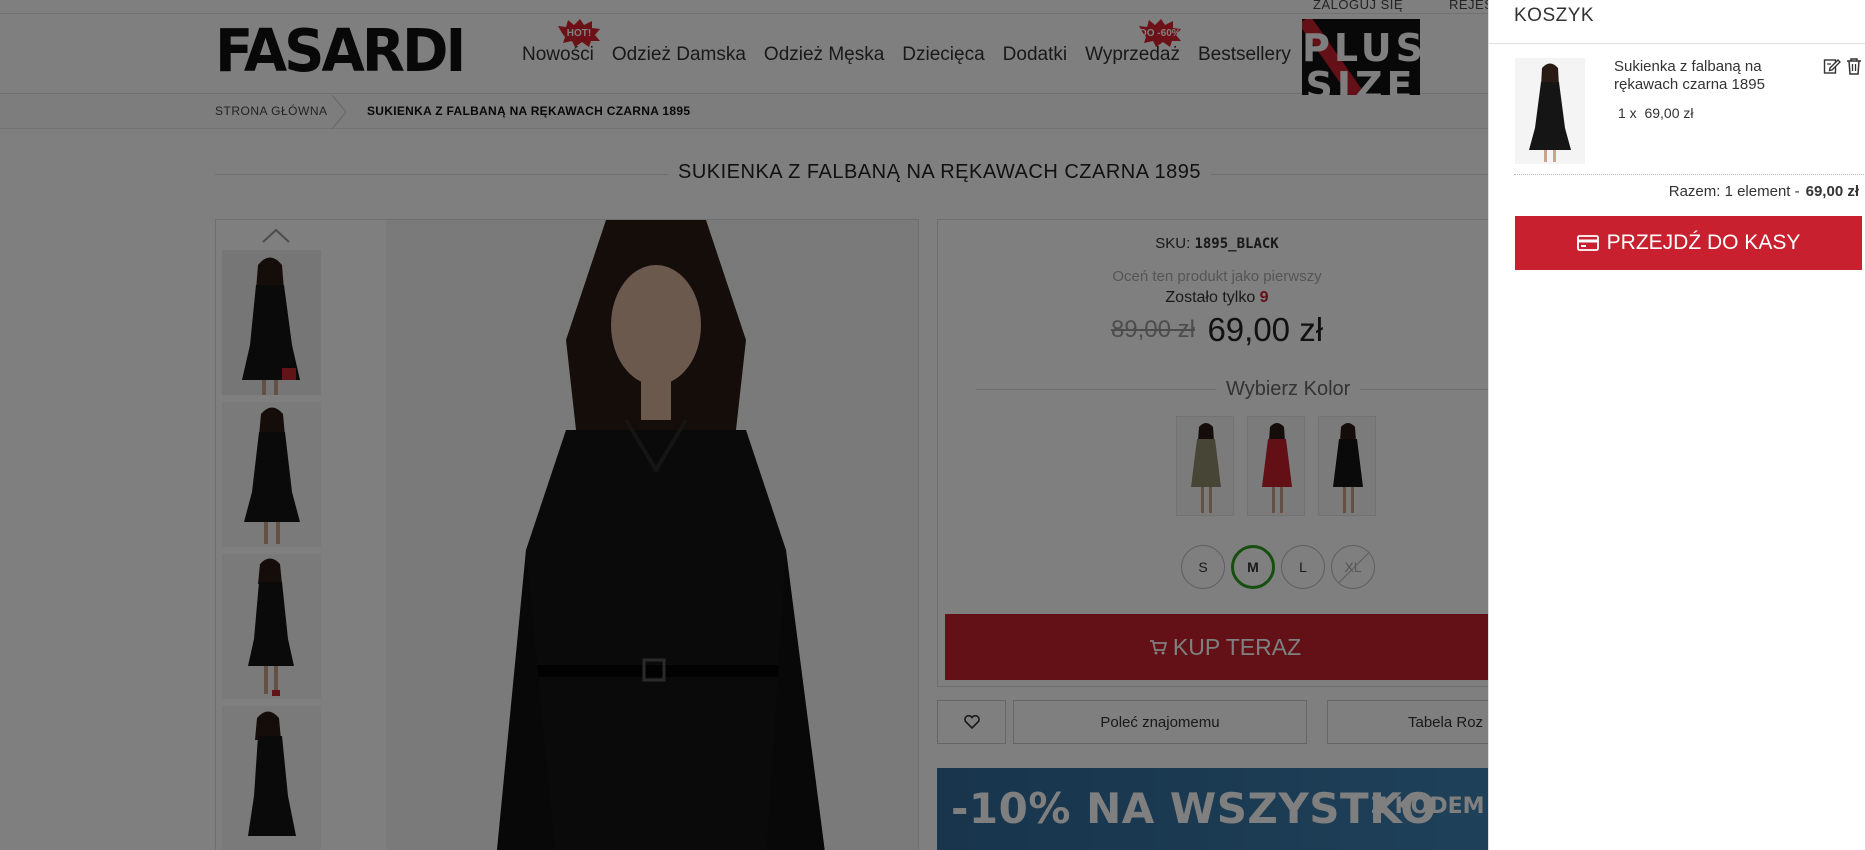 Image resolution: width=1865 pixels, height=850 pixels. What do you see at coordinates (1550, 111) in the screenshot?
I see `cart-item-image` at bounding box center [1550, 111].